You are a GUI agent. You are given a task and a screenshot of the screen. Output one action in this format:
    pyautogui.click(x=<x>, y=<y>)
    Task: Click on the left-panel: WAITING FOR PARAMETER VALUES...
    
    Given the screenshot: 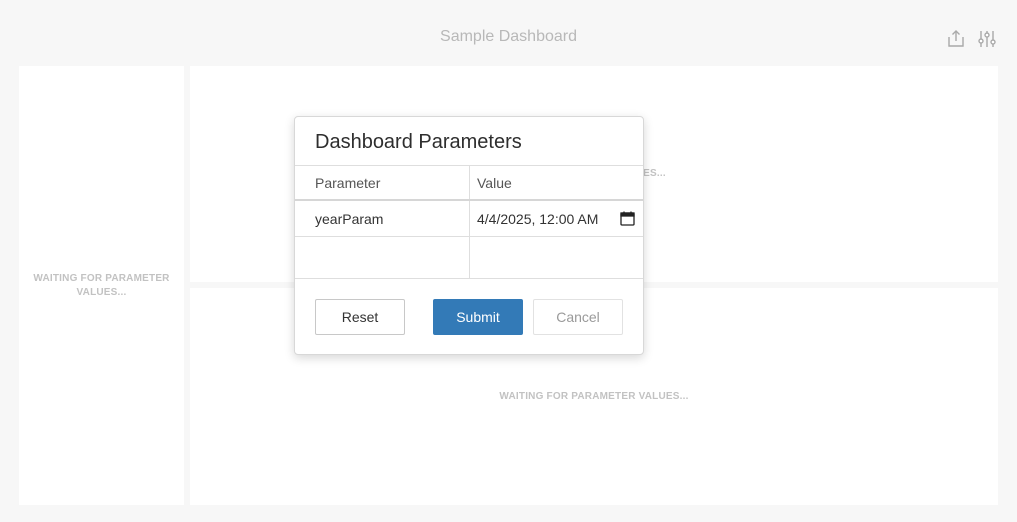 What is the action you would take?
    pyautogui.click(x=101, y=285)
    